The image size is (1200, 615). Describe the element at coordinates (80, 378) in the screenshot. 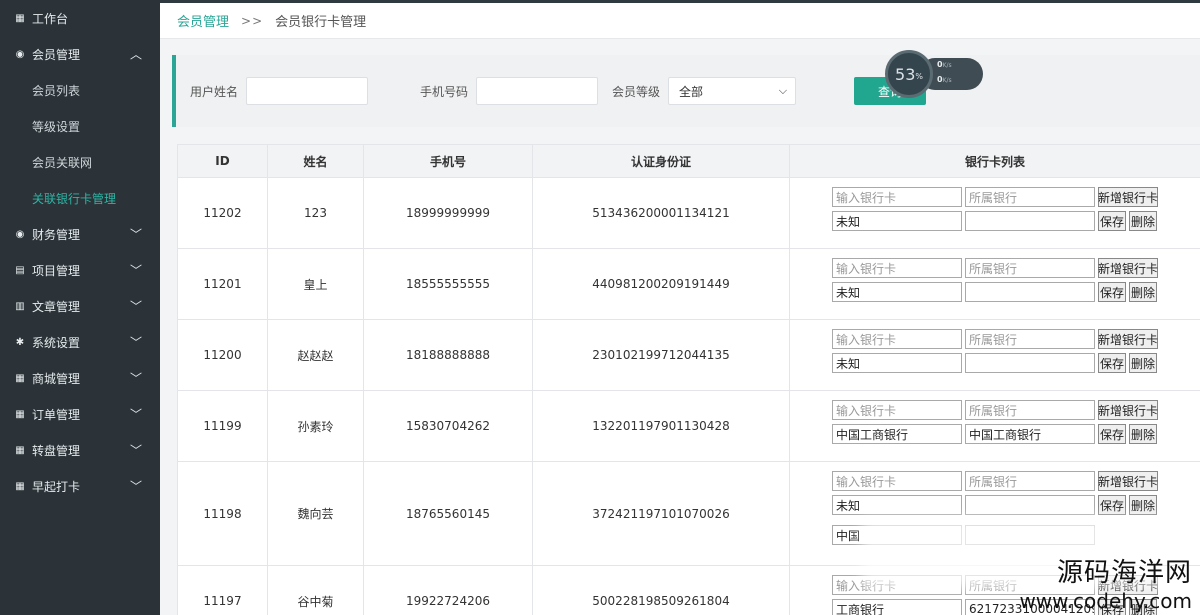

I see `sidebar-item-mall: ▦ 商城管理 ﹀` at that location.